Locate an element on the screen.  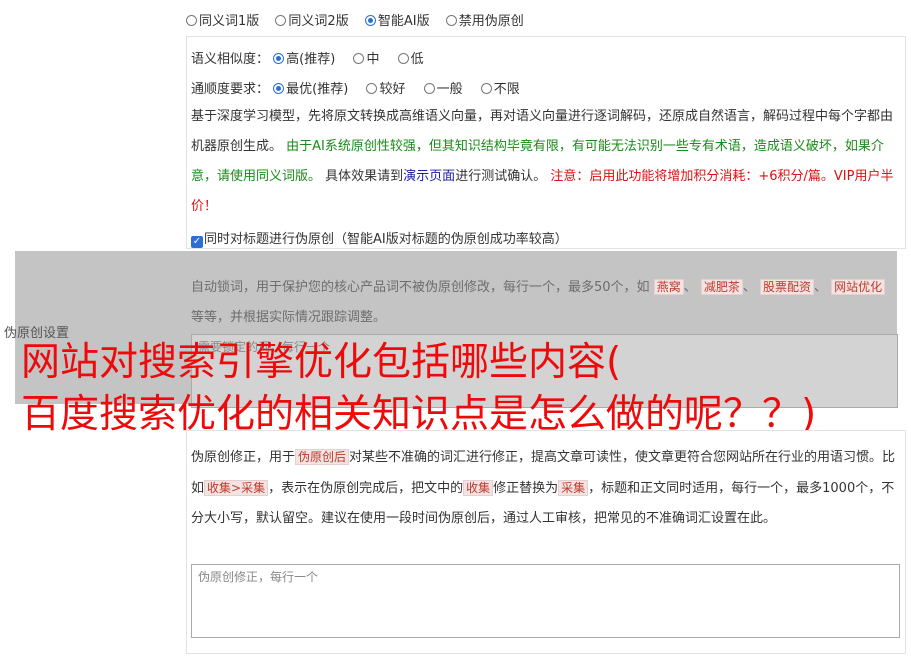
fluency-normal: 一般 is located at coordinates (443, 89).